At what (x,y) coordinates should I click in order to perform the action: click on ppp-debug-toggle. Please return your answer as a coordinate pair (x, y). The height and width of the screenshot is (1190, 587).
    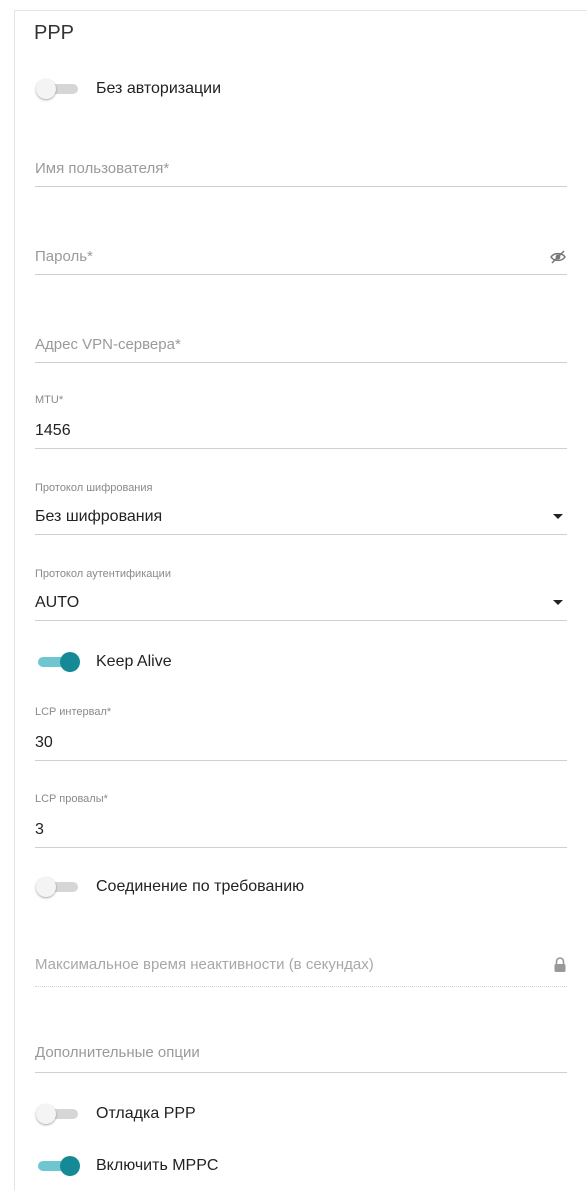
    Looking at the image, I should click on (59, 1114).